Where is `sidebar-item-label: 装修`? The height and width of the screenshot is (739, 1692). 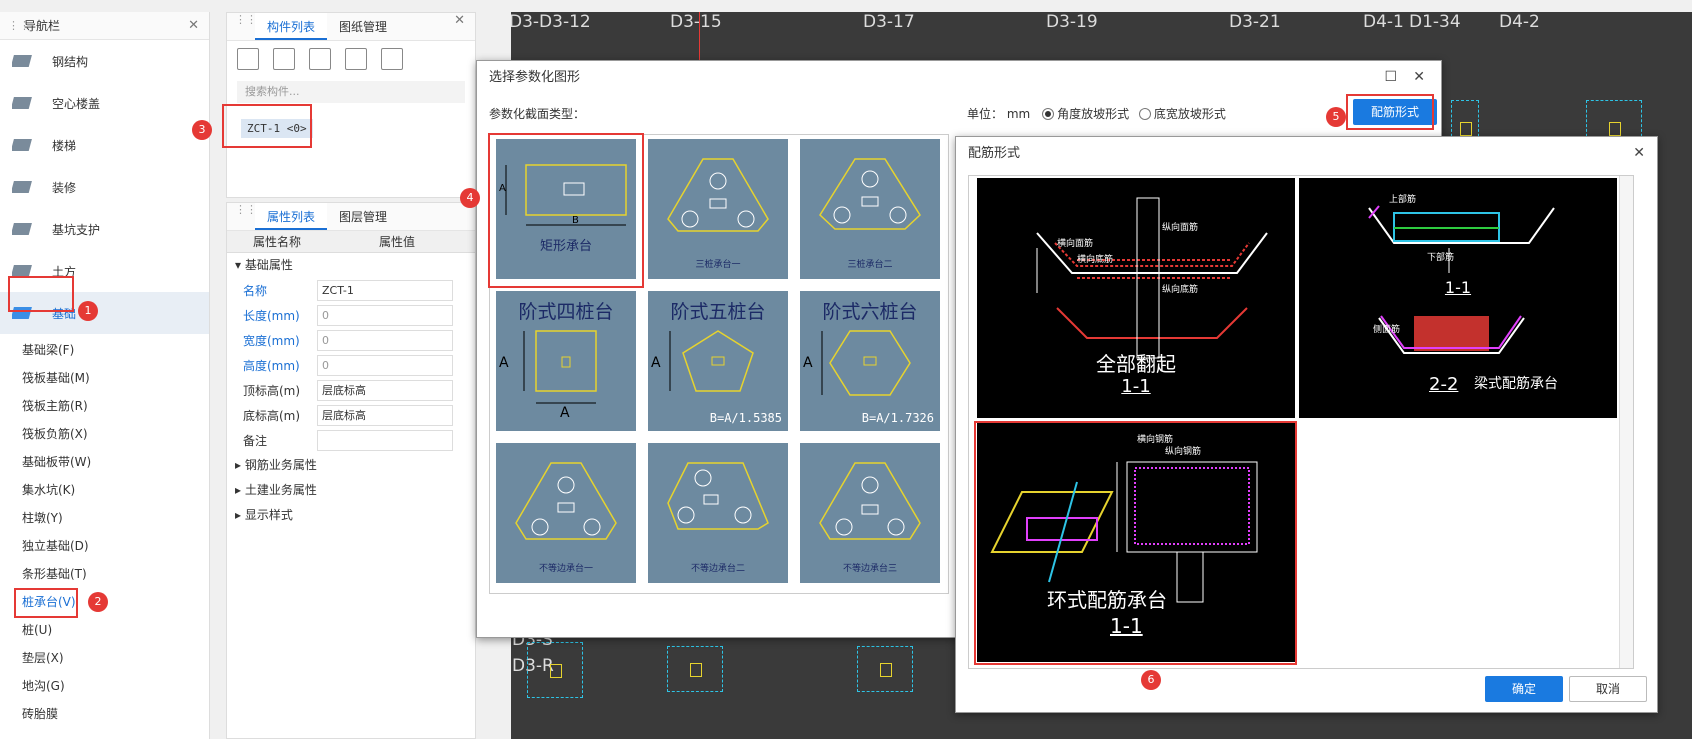 sidebar-item-label: 装修 is located at coordinates (64, 187).